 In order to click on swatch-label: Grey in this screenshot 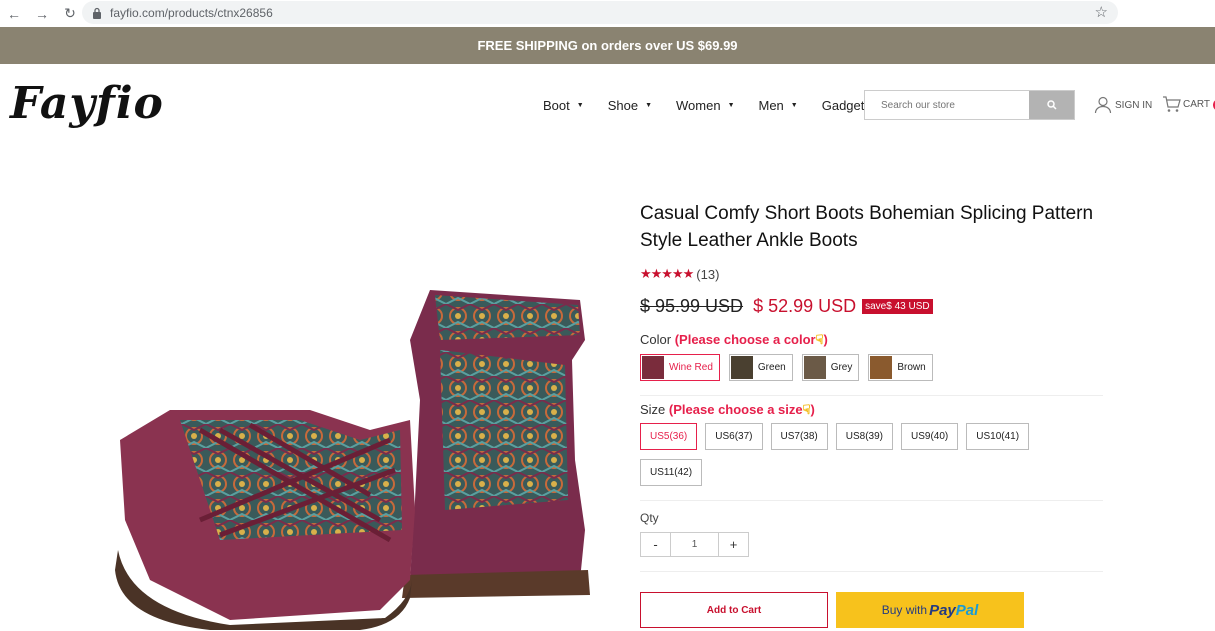, I will do `click(841, 367)`.